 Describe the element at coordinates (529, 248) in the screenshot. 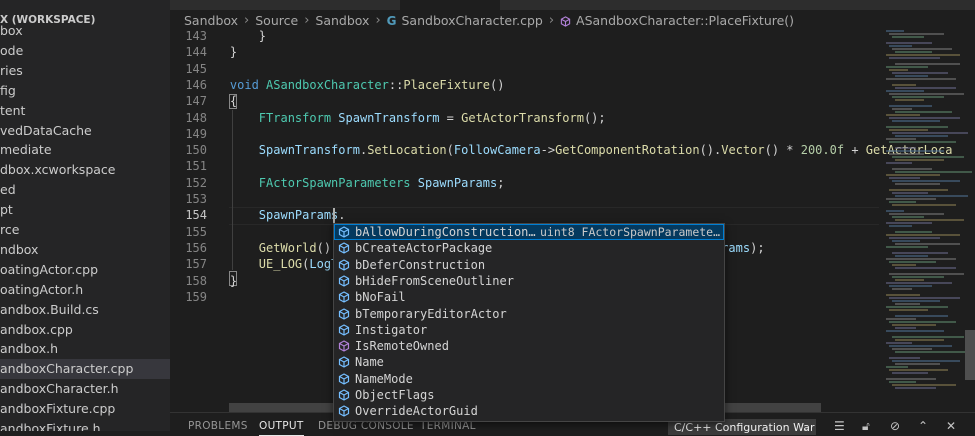

I see `suggestion-item: bCreateActorPackage` at that location.